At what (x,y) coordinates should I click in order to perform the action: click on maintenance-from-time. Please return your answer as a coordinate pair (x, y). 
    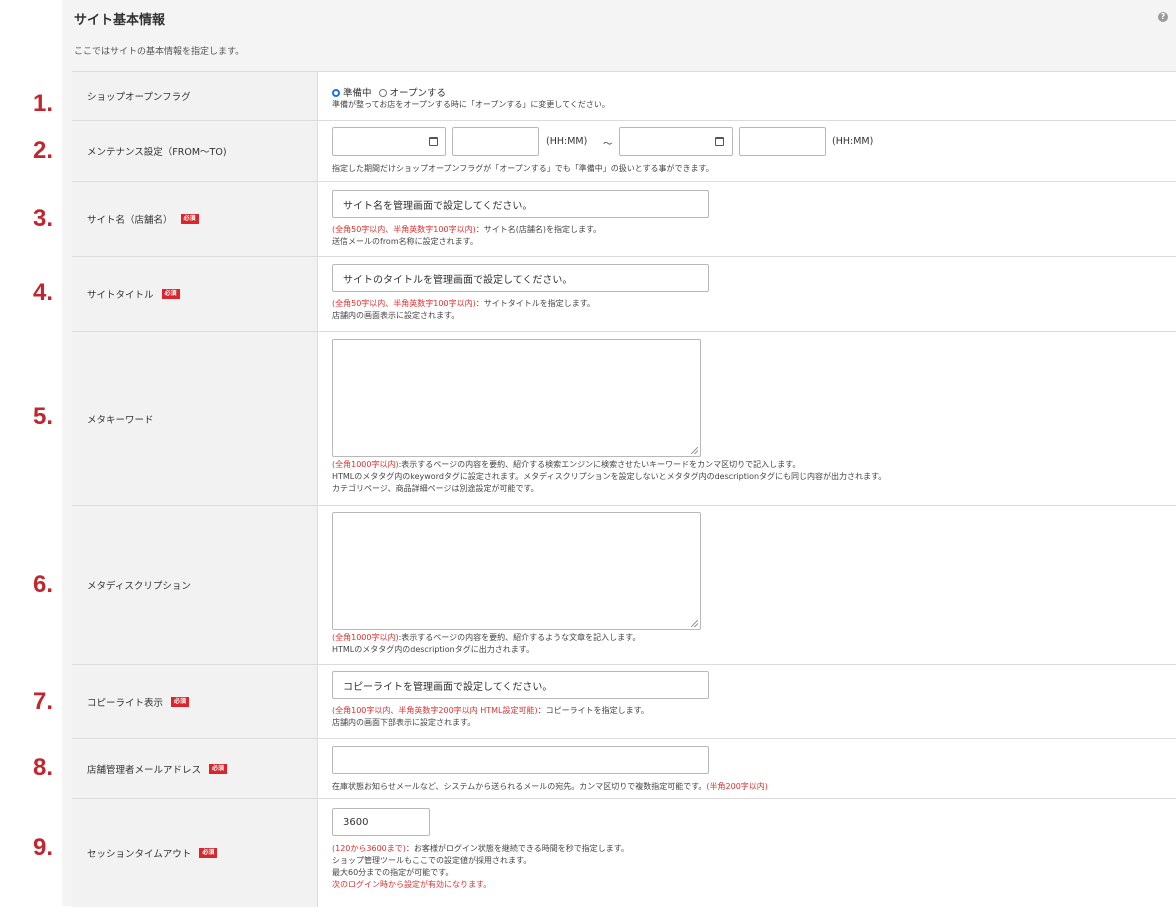
    Looking at the image, I should click on (495, 141).